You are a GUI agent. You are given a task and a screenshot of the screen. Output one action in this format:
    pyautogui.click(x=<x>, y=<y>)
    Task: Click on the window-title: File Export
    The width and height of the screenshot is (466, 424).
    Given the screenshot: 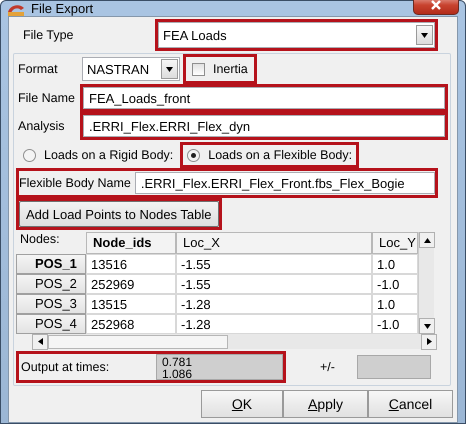 What is the action you would take?
    pyautogui.click(x=62, y=8)
    